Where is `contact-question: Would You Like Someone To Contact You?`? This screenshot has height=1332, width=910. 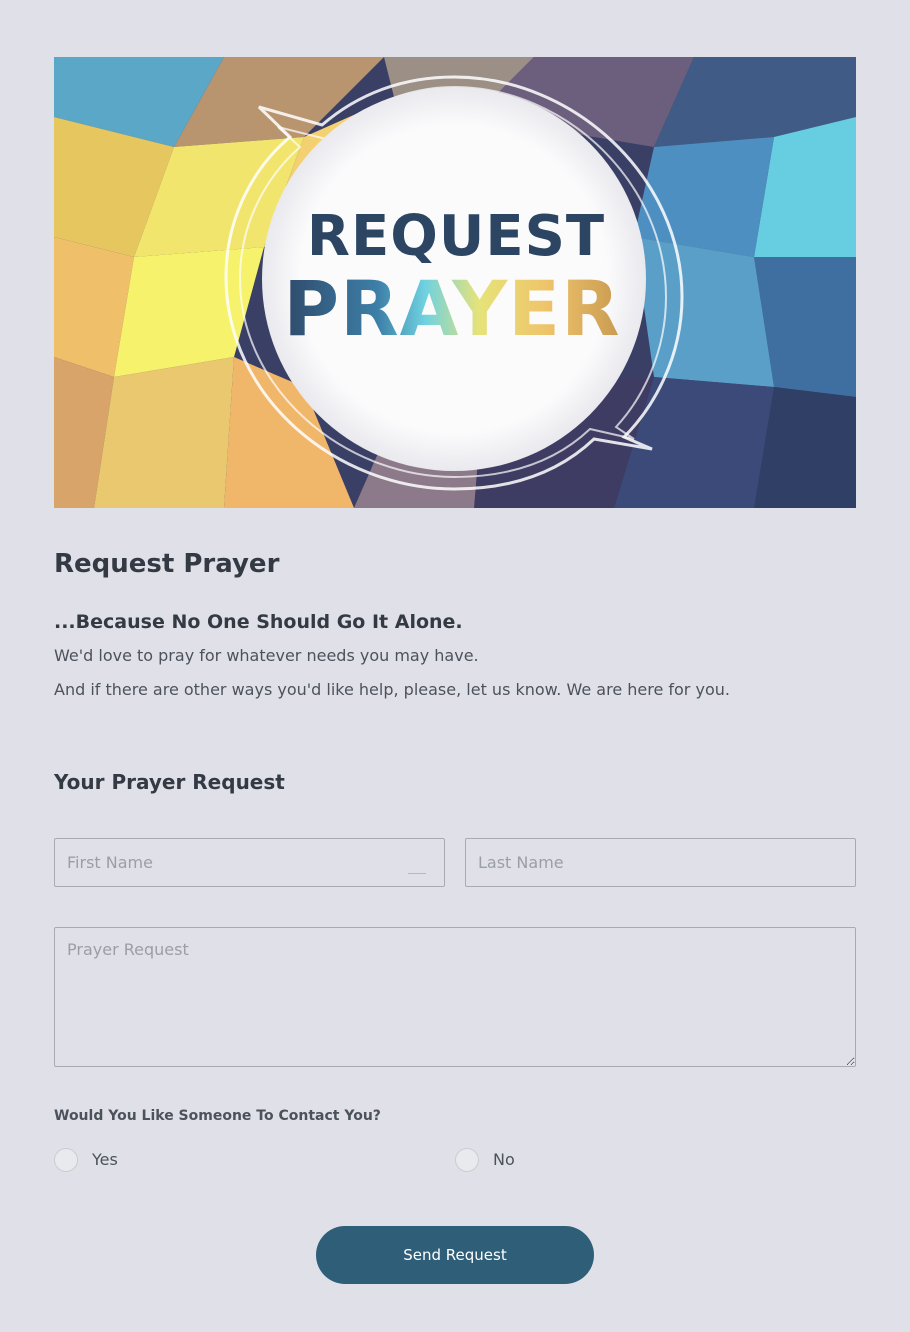 contact-question: Would You Like Someone To Contact You? is located at coordinates (217, 1116).